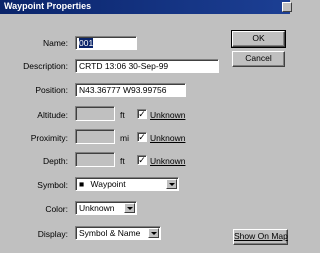  I want to click on depth-unknown-label: Unknown, so click(168, 161).